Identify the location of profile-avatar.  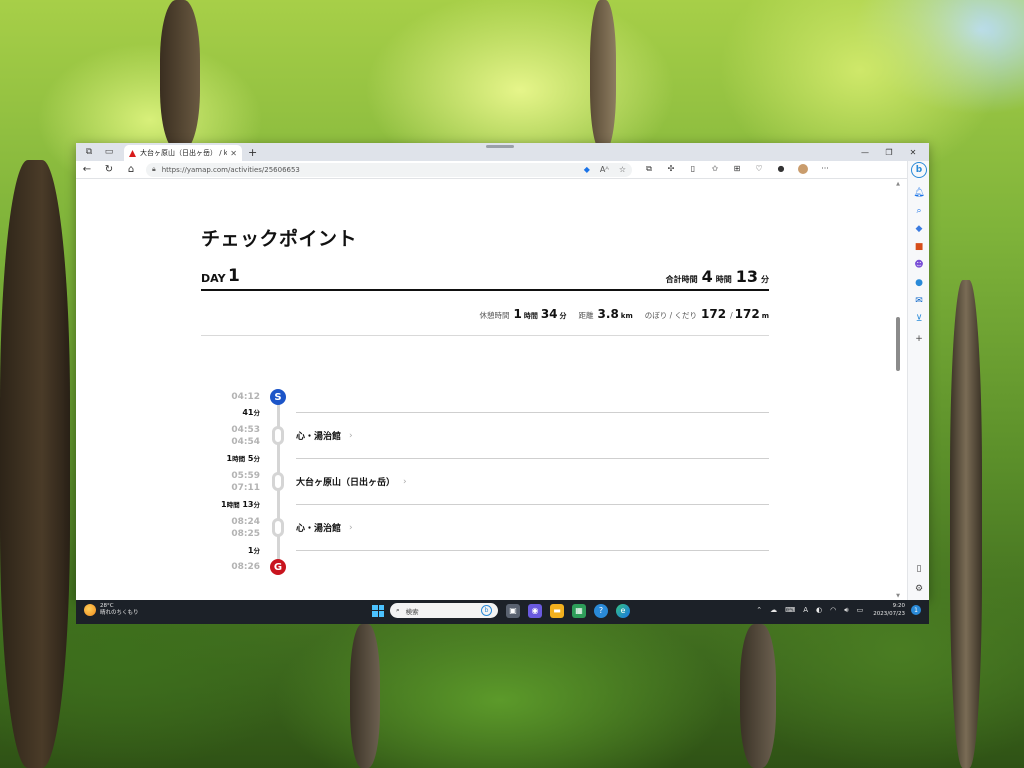
(803, 169).